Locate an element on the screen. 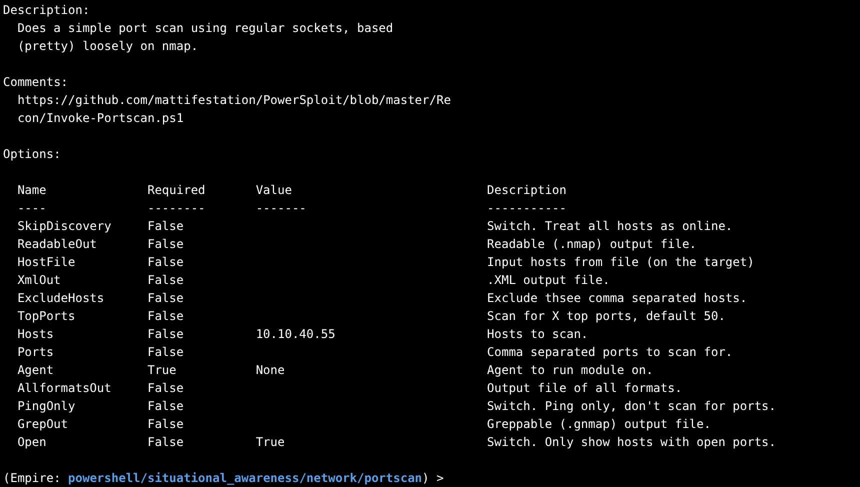 This screenshot has width=860, height=487. table-cell: Readable (.nmap) output file. is located at coordinates (592, 244).